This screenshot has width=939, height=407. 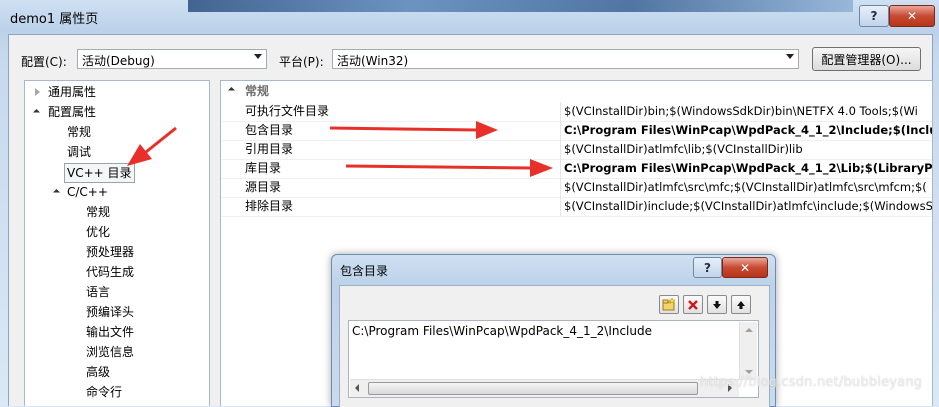 What do you see at coordinates (44, 62) in the screenshot?
I see `config-label: 配置(C):` at bounding box center [44, 62].